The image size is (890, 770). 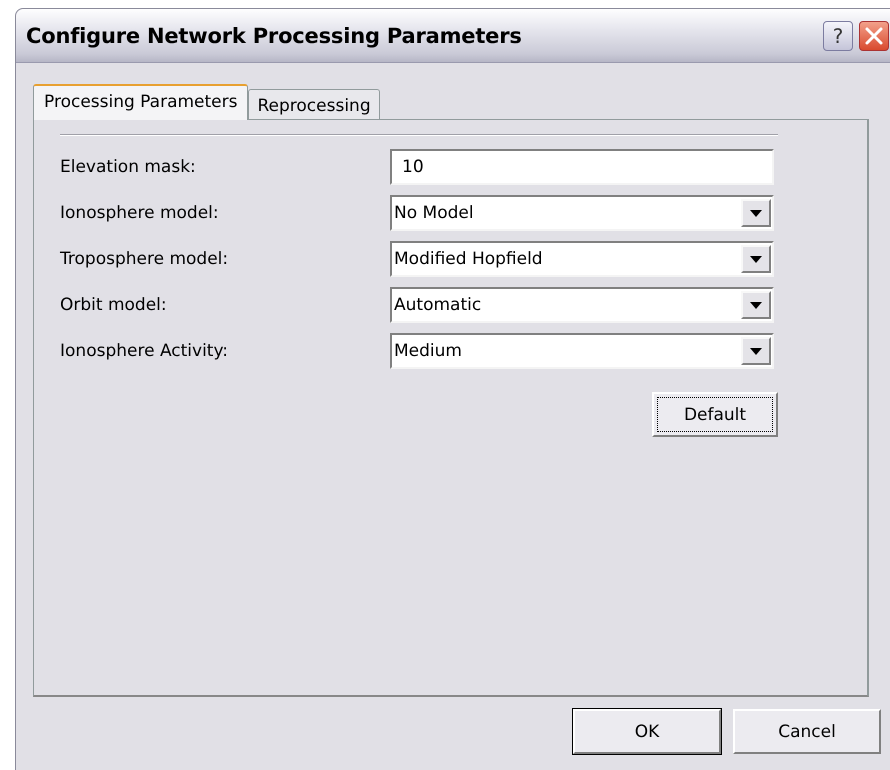 I want to click on field-label: Troposphere model:, so click(x=145, y=259).